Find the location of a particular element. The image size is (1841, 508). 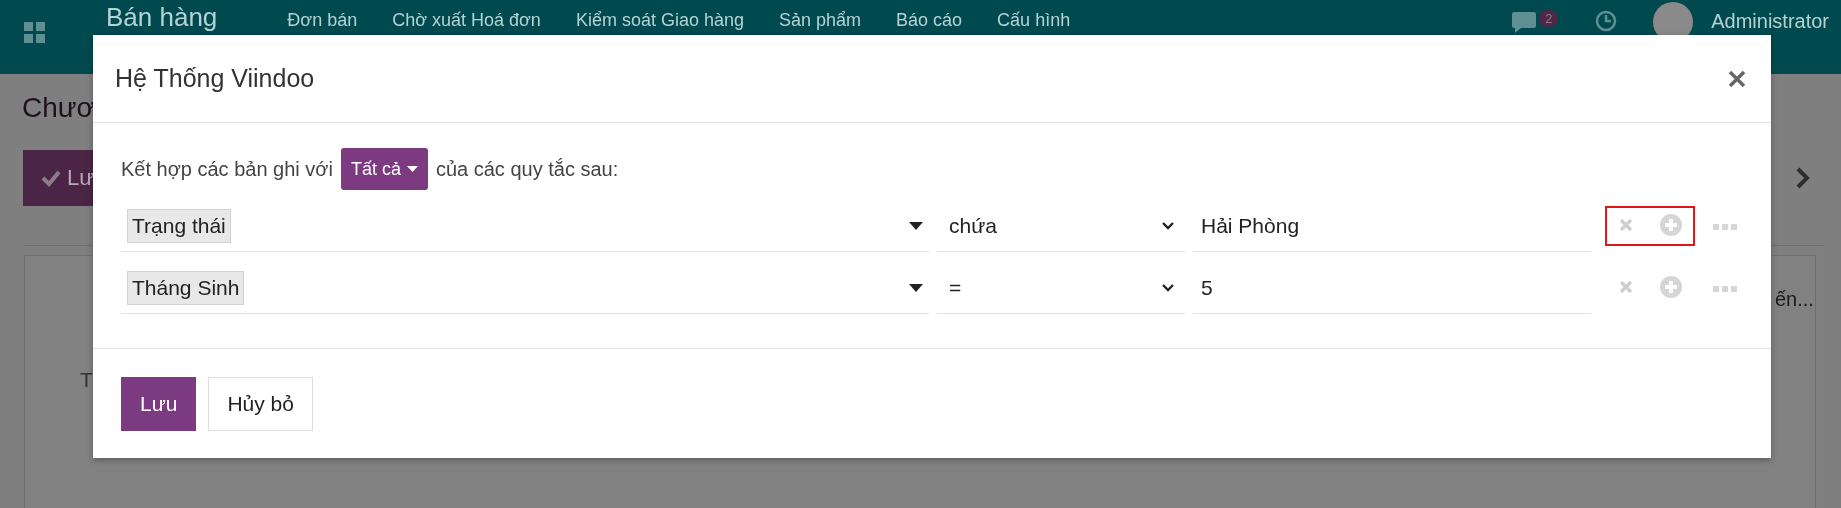

dialog-title: Hệ Thống Viindoo is located at coordinates (215, 78).